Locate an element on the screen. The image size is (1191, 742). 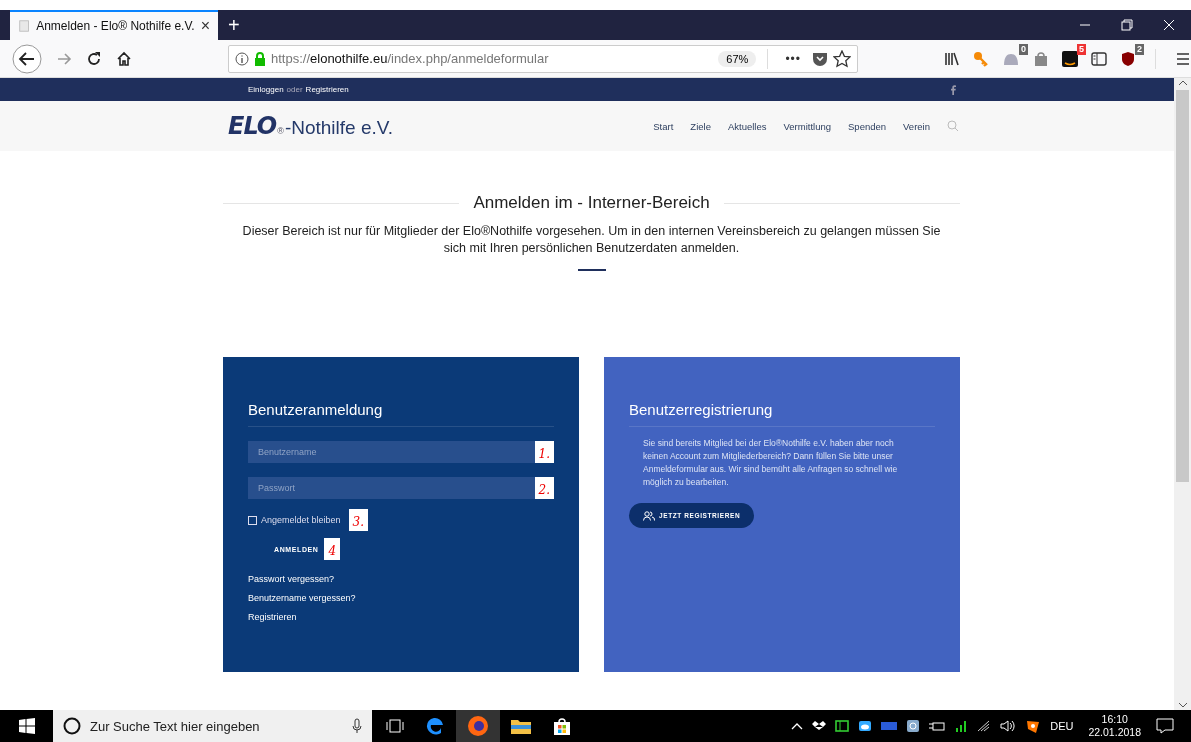
notification-icon is located at coordinates (1165, 726).